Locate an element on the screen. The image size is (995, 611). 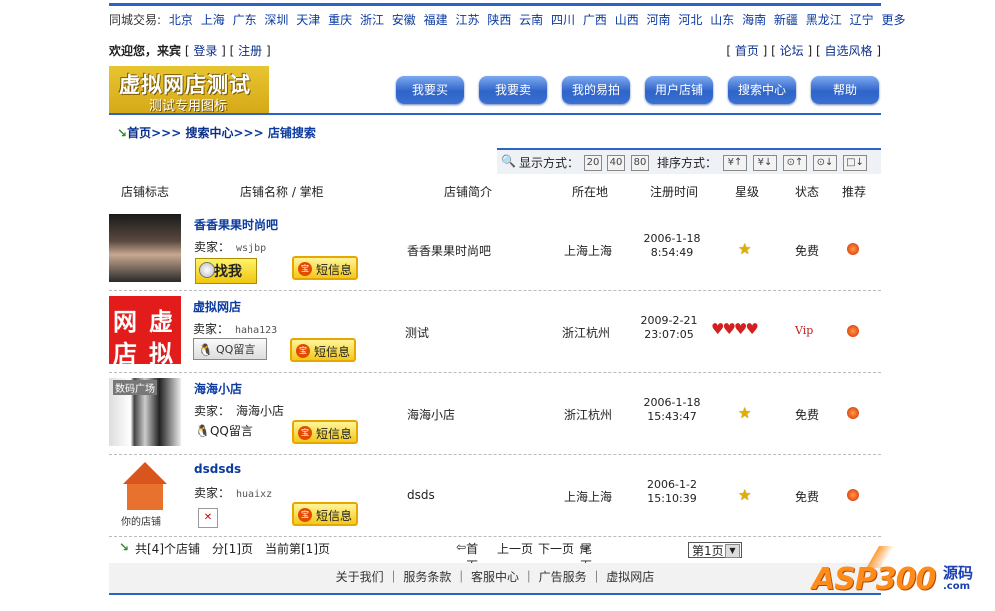
city-link-zhejiang: 浙江 is located at coordinates (372, 20).